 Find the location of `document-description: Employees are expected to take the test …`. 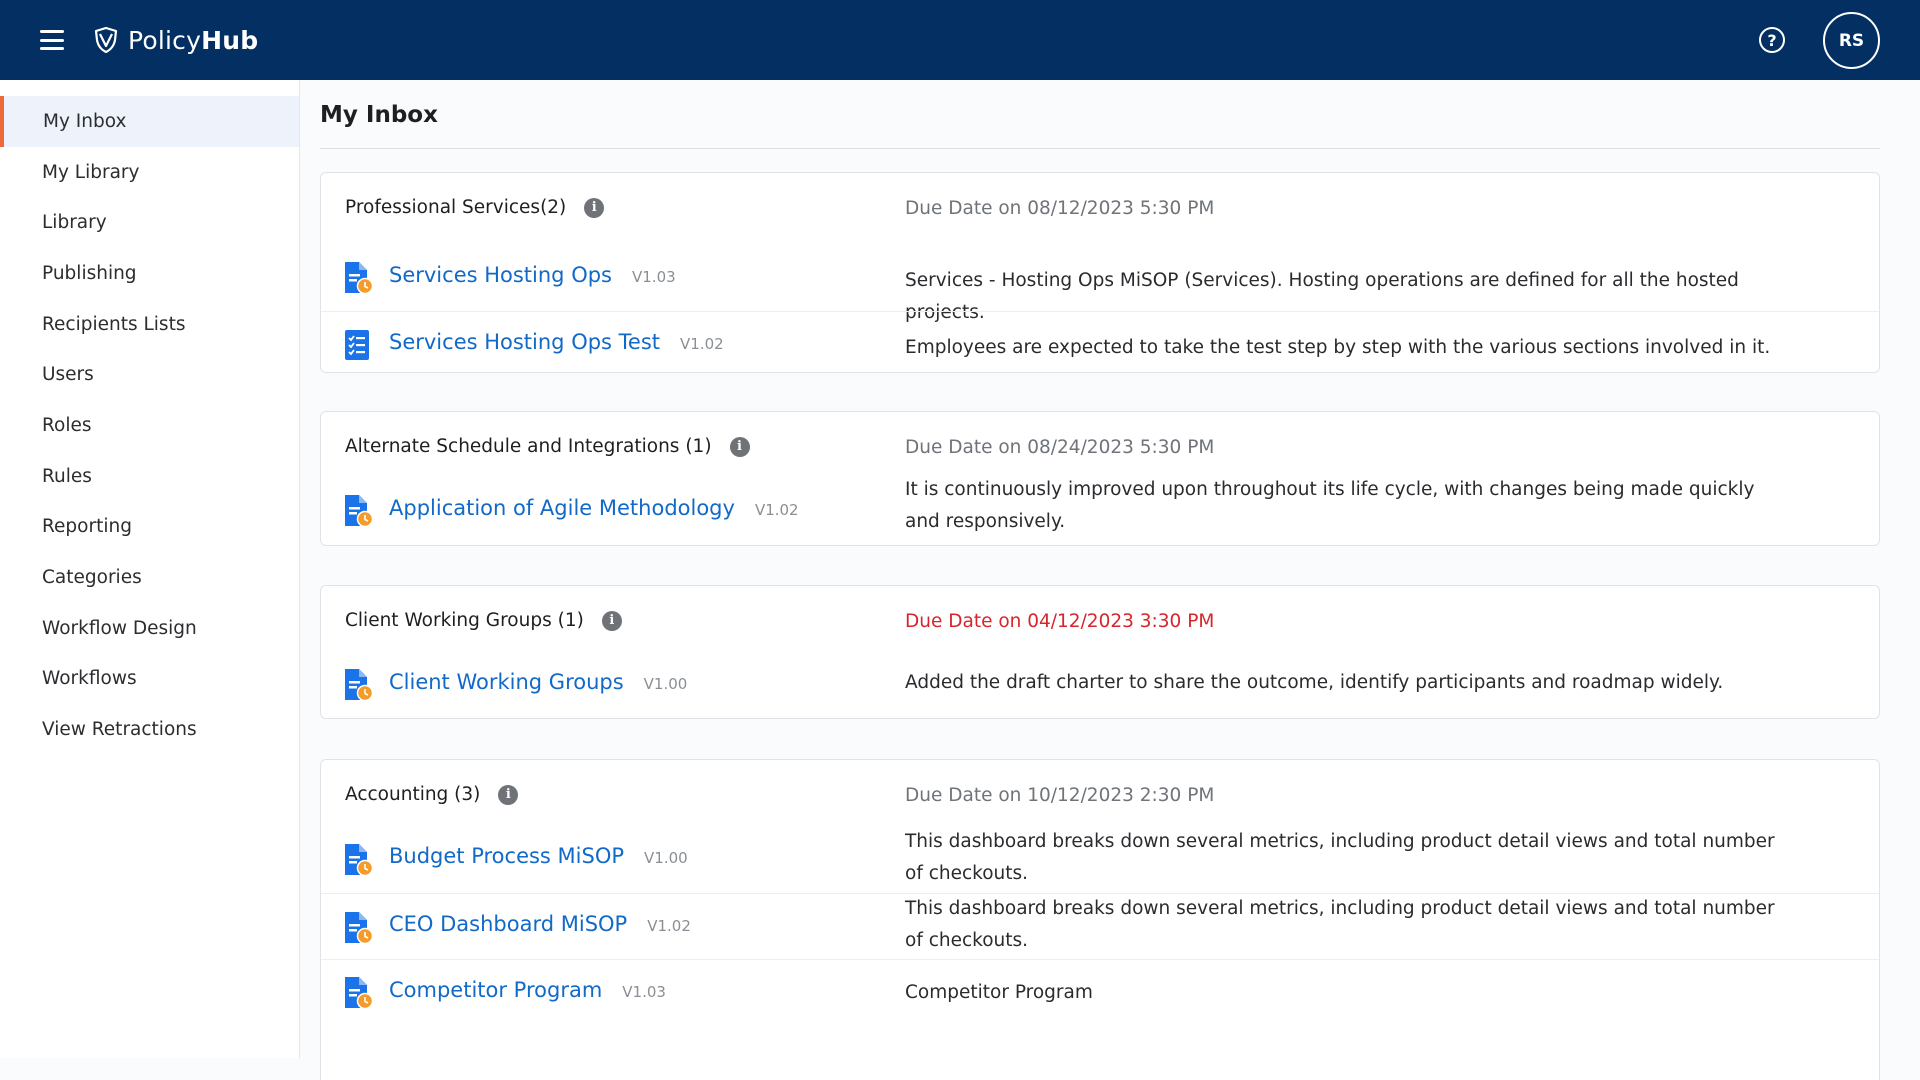

document-description: Employees are expected to take the test … is located at coordinates (1338, 347).